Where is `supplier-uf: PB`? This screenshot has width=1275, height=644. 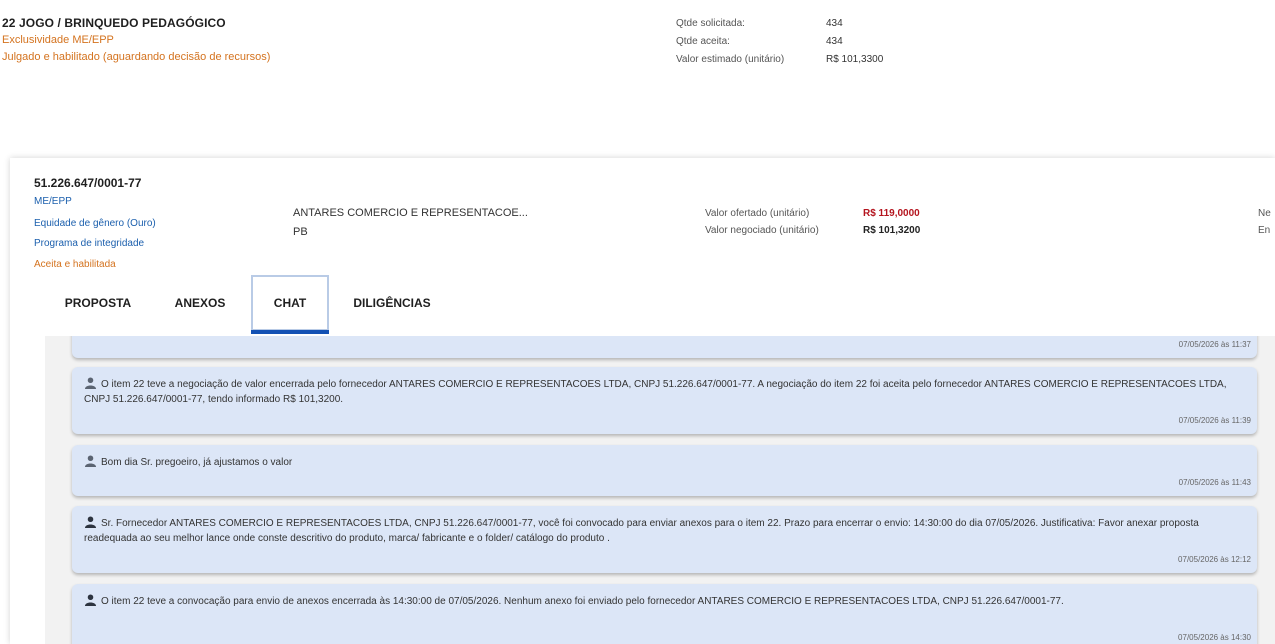
supplier-uf: PB is located at coordinates (300, 232).